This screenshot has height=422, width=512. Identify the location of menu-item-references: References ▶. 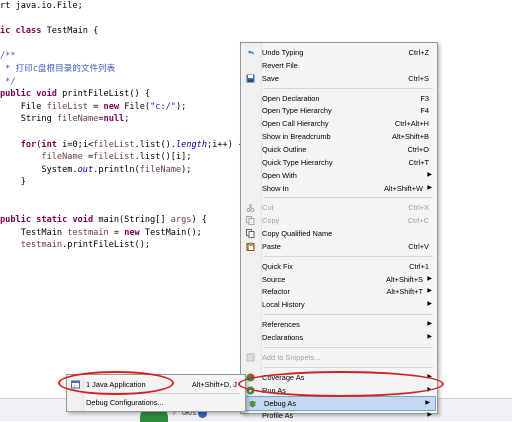
(339, 324).